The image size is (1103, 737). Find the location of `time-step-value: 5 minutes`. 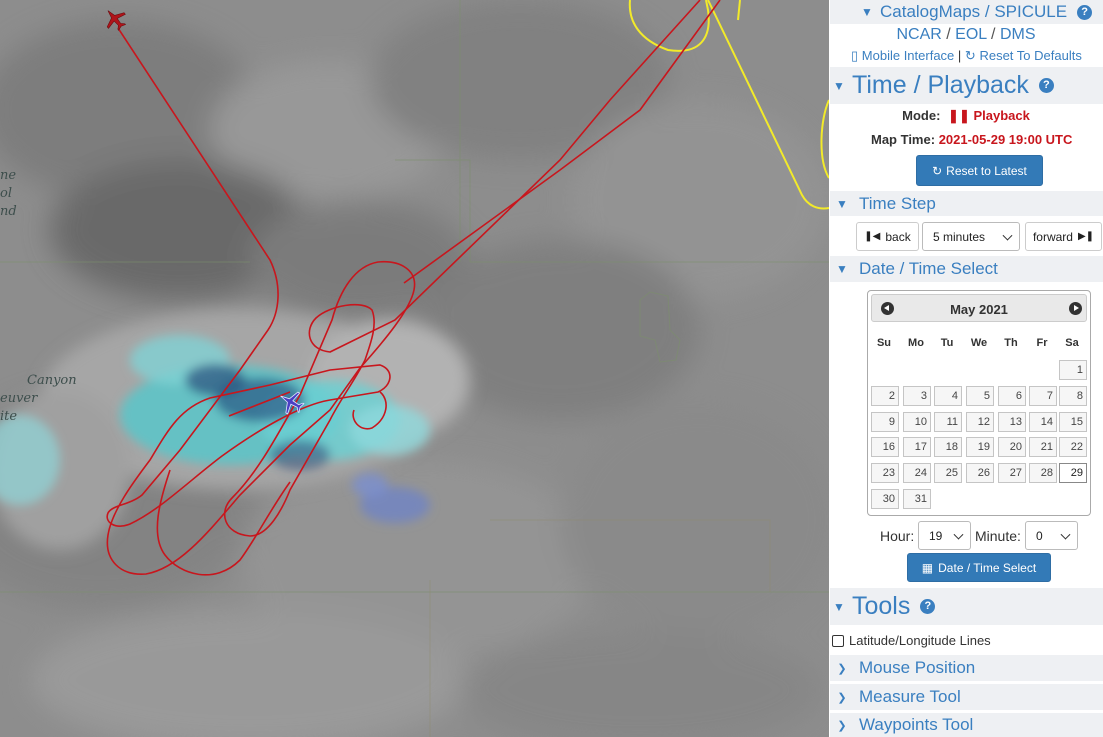

time-step-value: 5 minutes is located at coordinates (959, 236).